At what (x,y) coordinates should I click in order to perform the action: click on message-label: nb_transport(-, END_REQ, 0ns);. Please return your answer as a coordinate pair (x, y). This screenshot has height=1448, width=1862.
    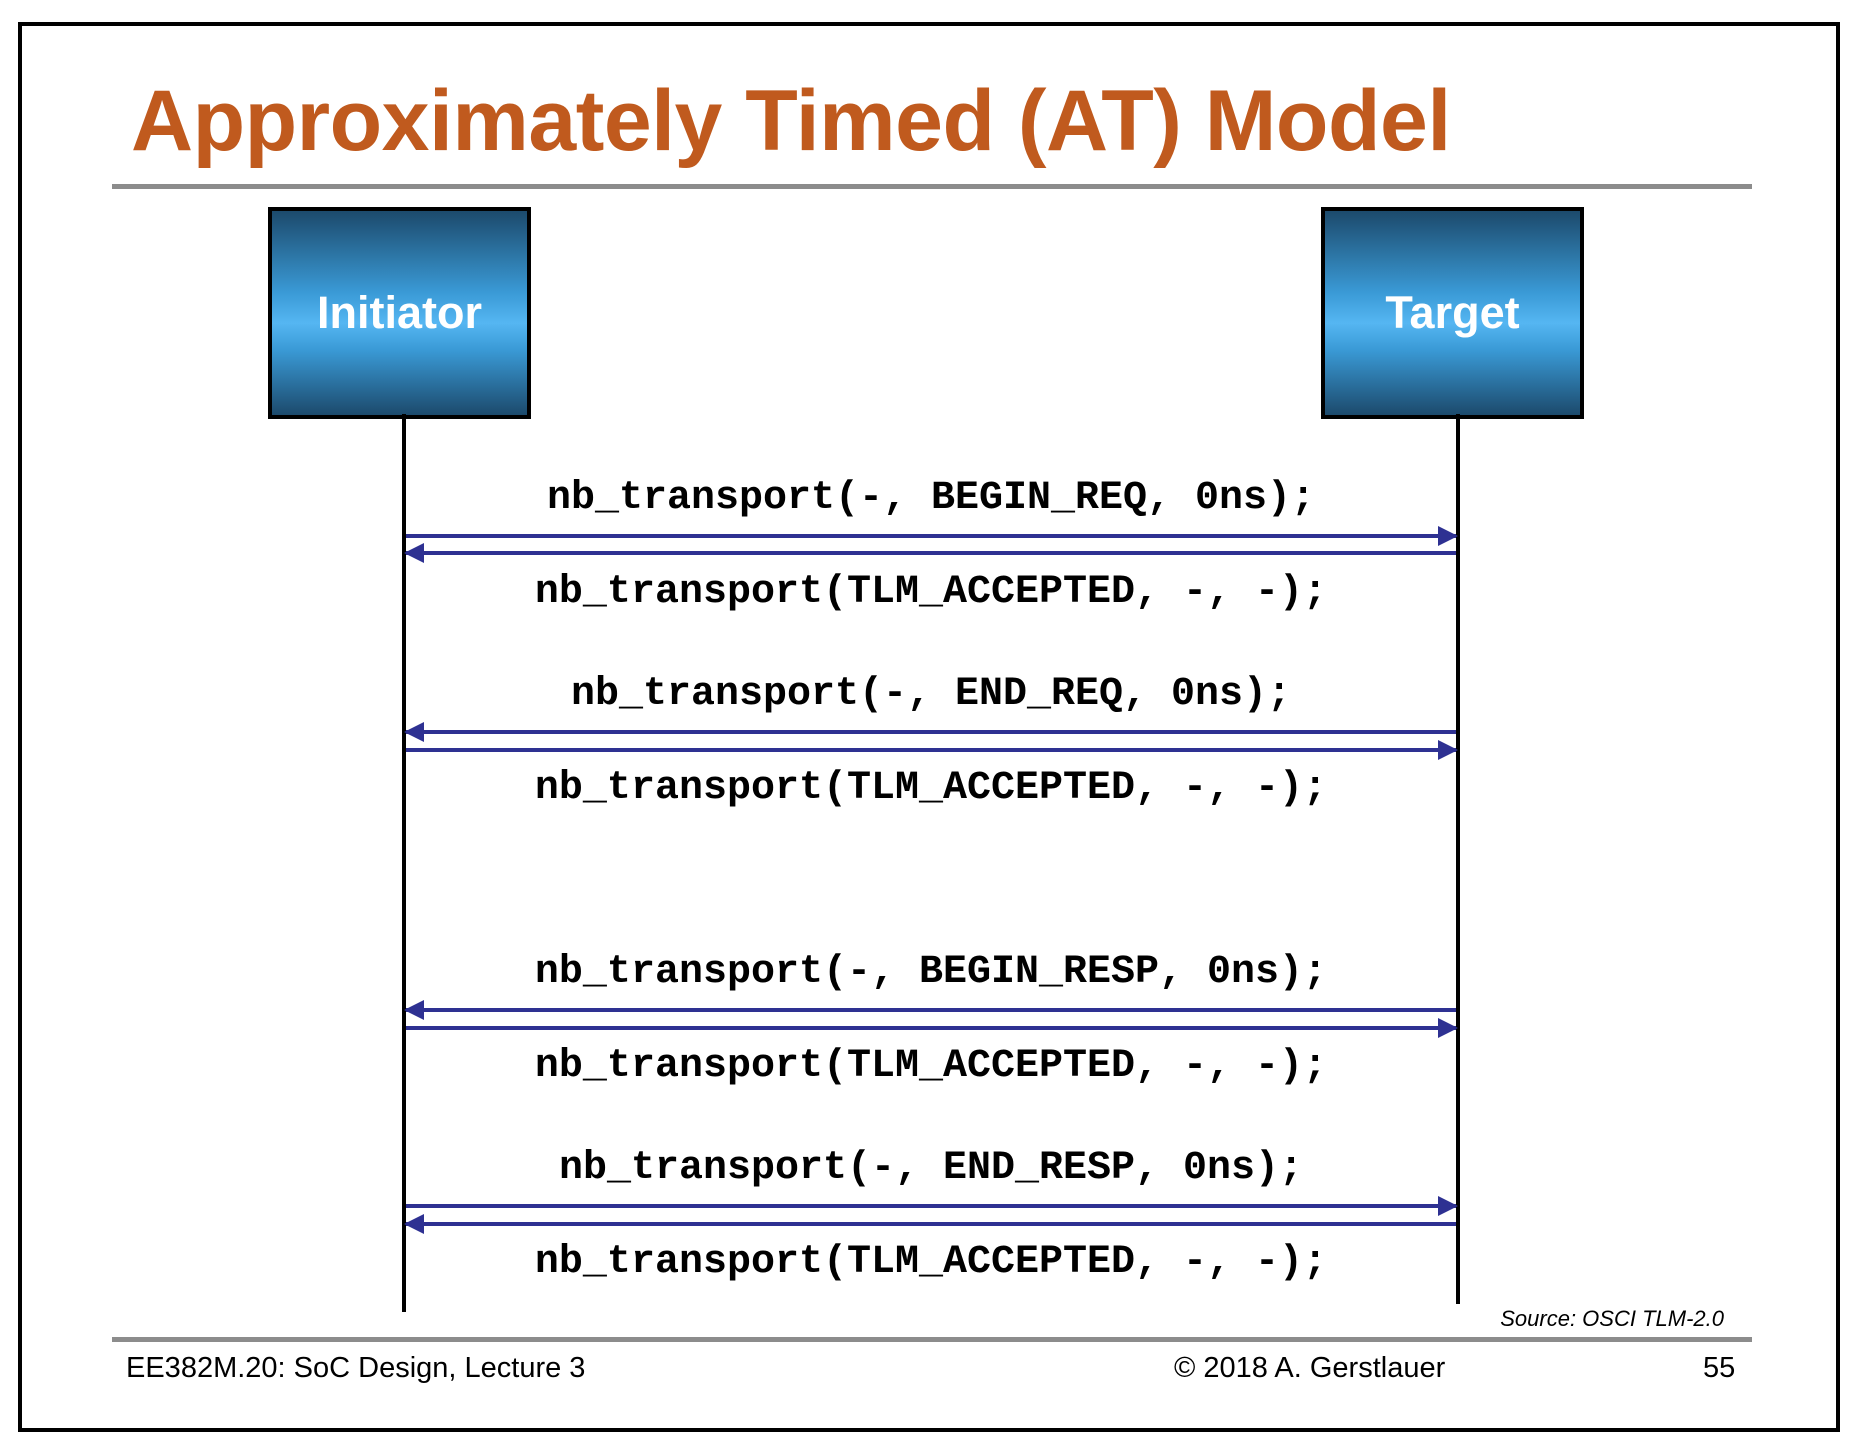
    Looking at the image, I should click on (931, 694).